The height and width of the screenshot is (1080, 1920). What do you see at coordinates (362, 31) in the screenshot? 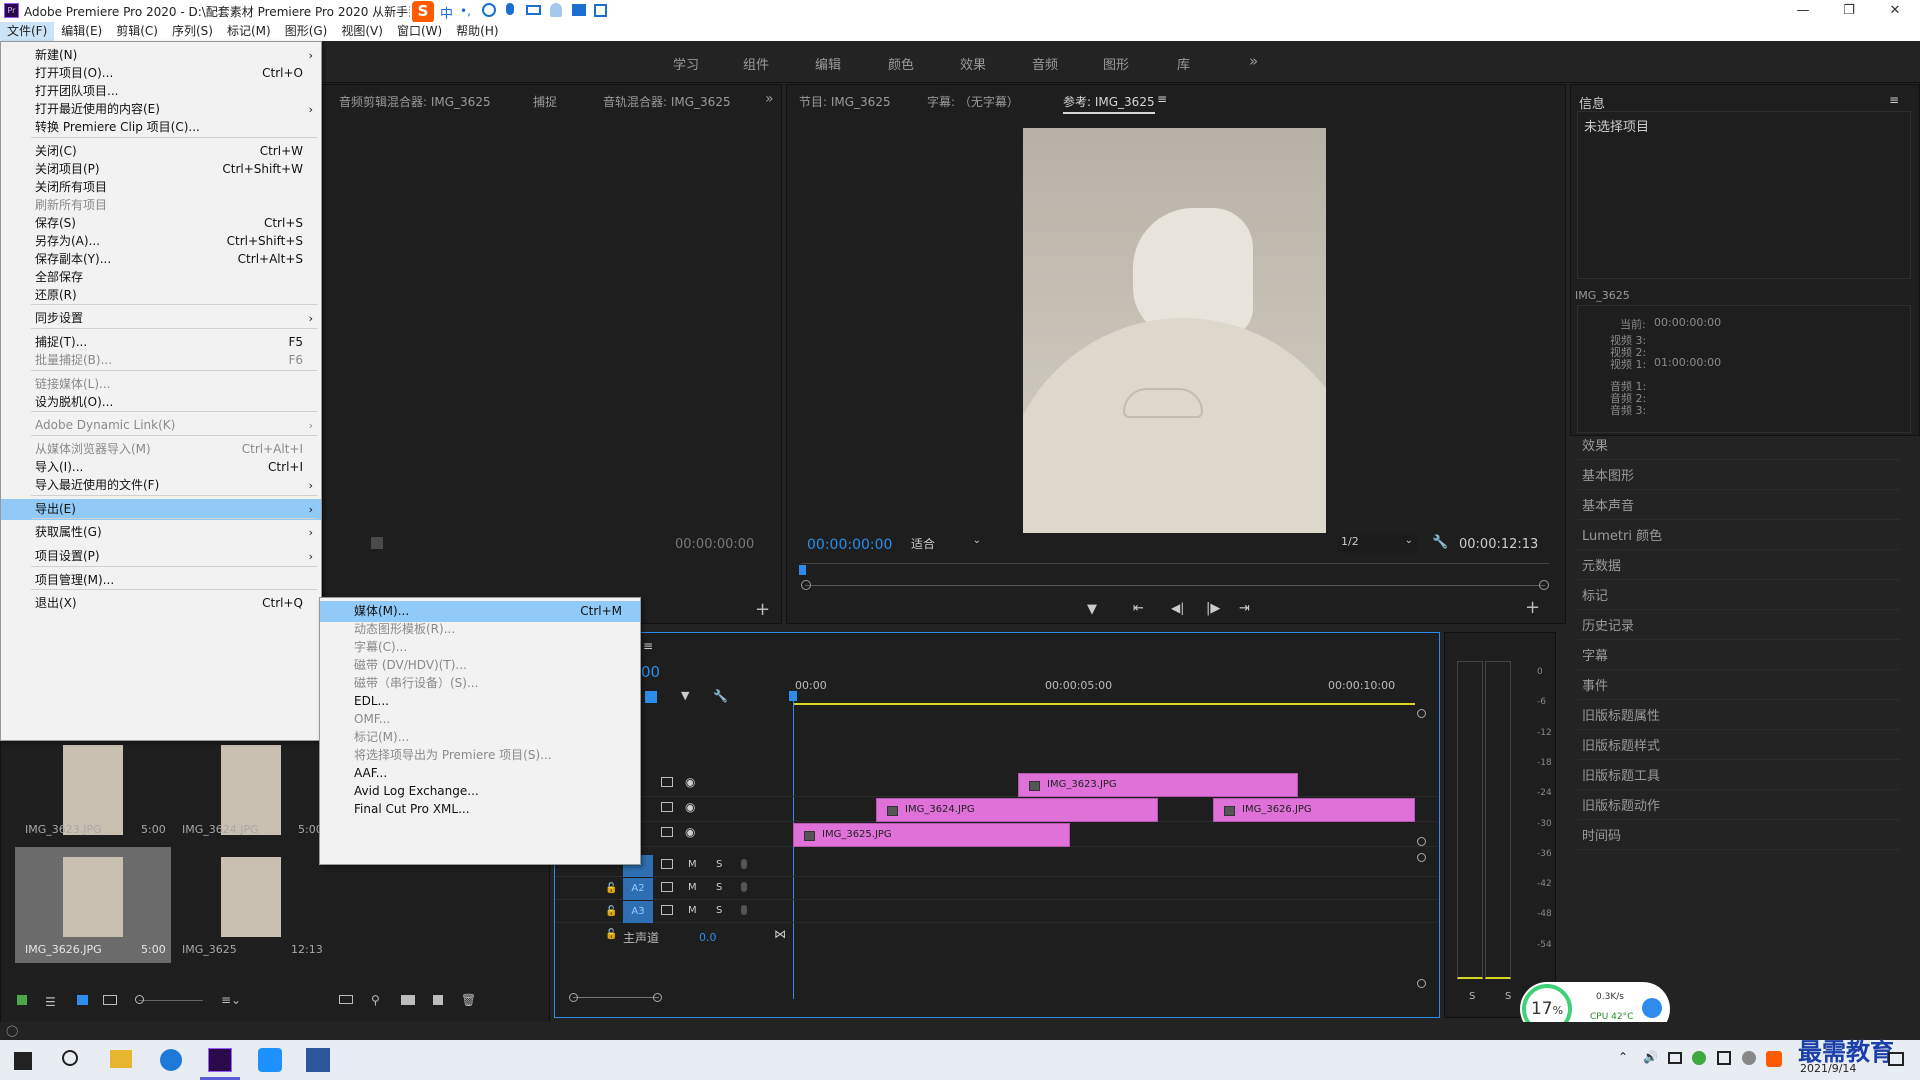
I see `menu-6: 视图(V)` at bounding box center [362, 31].